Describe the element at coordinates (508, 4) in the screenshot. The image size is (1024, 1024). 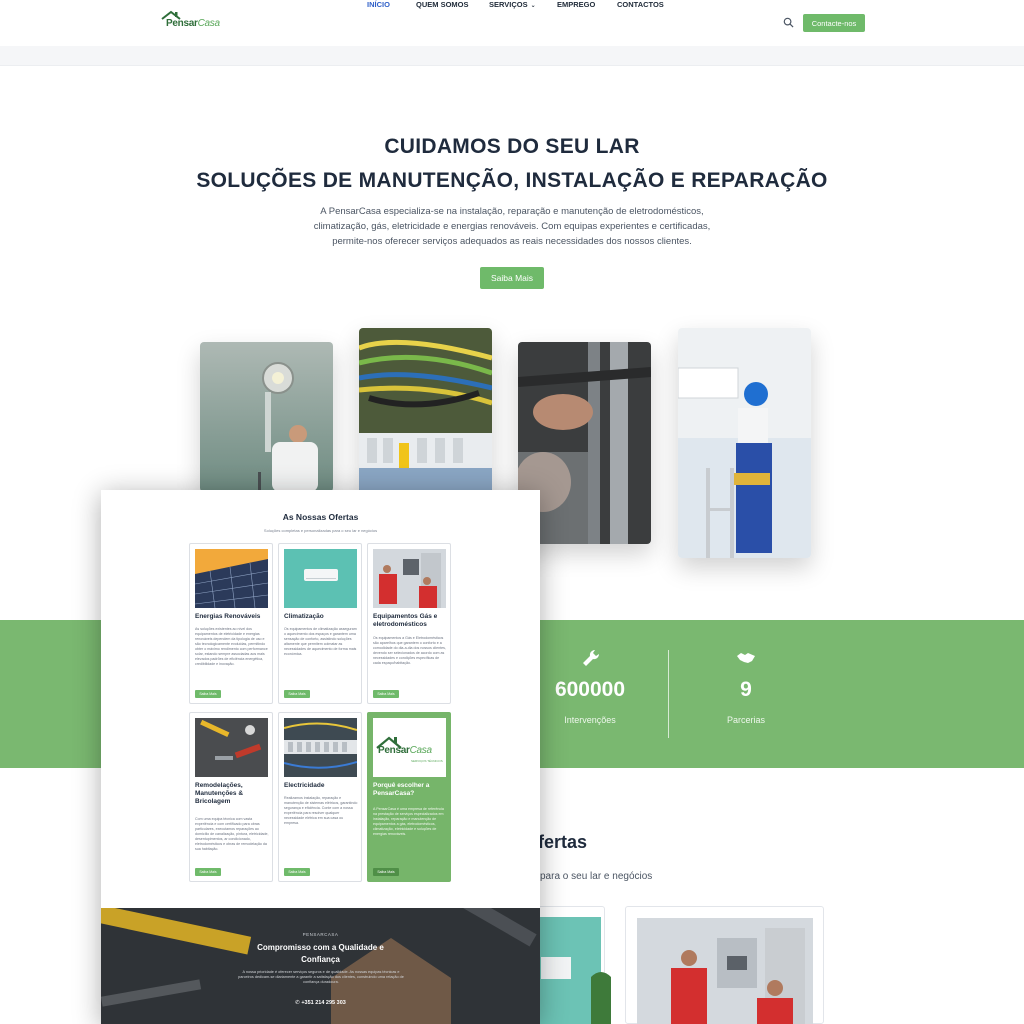
I see `nav-servicos-label: SERVIÇOS` at that location.